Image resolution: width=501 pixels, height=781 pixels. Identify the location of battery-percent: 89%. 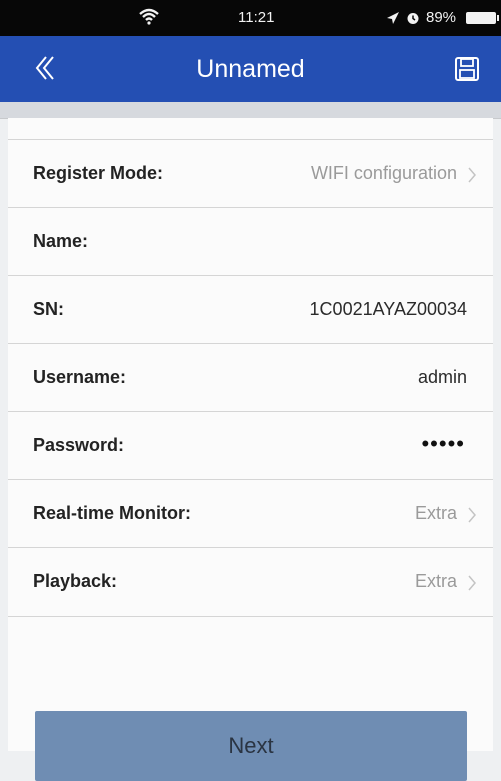
(441, 17).